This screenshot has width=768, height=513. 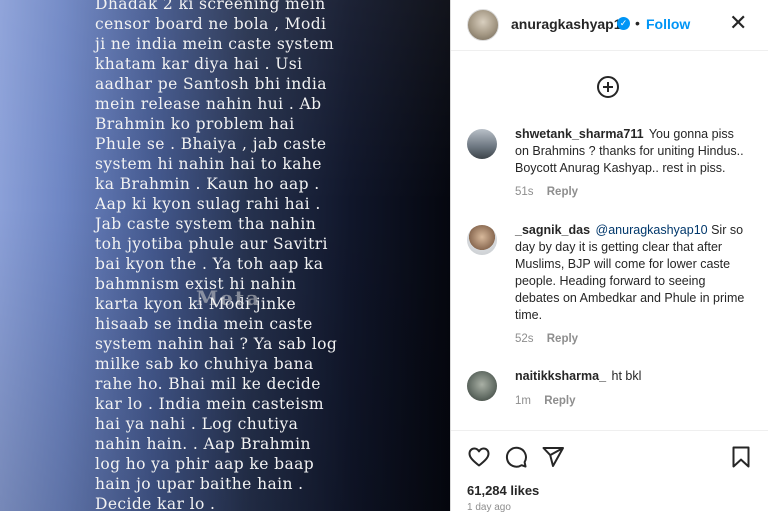 What do you see at coordinates (211, 24) in the screenshot?
I see `post-text-line: censor board ne bola , Modi` at bounding box center [211, 24].